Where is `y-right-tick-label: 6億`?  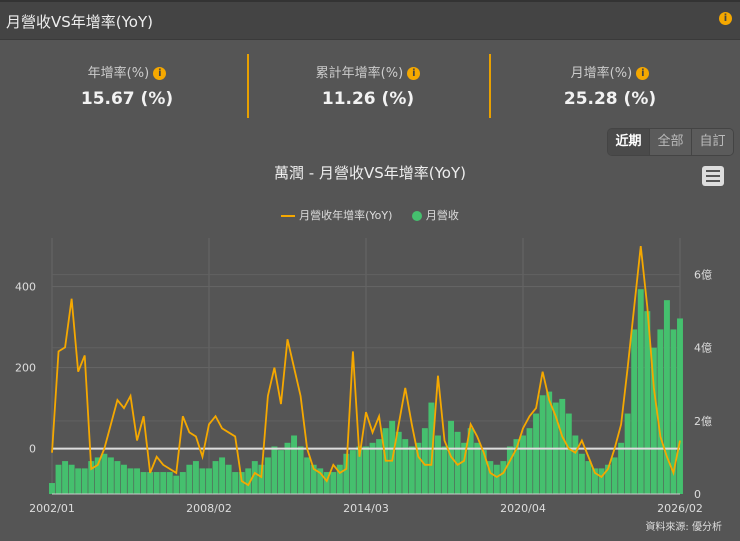 y-right-tick-label: 6億 is located at coordinates (703, 275).